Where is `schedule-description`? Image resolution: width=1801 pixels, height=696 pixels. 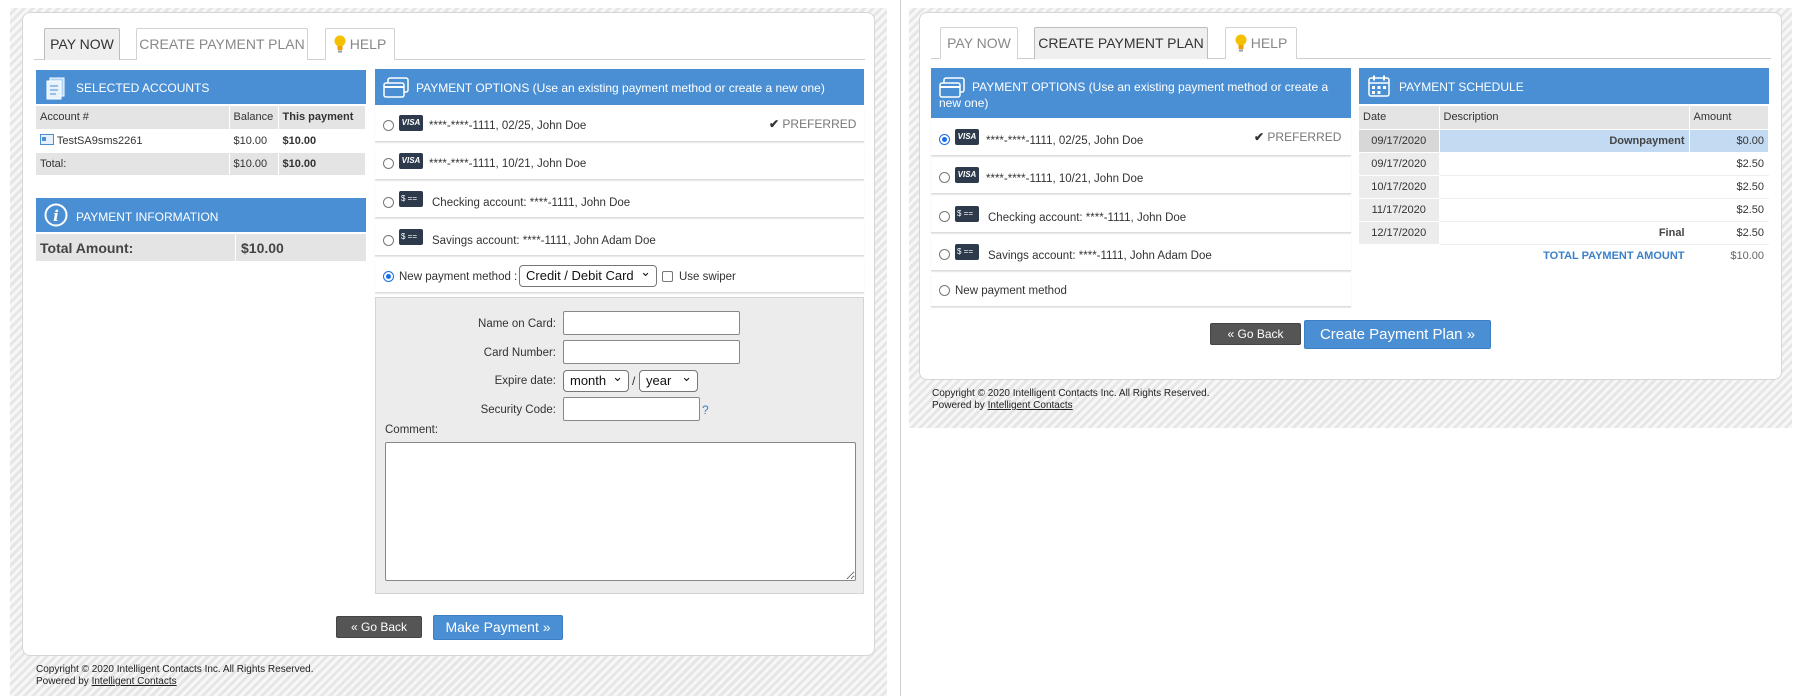
schedule-description is located at coordinates (1564, 210).